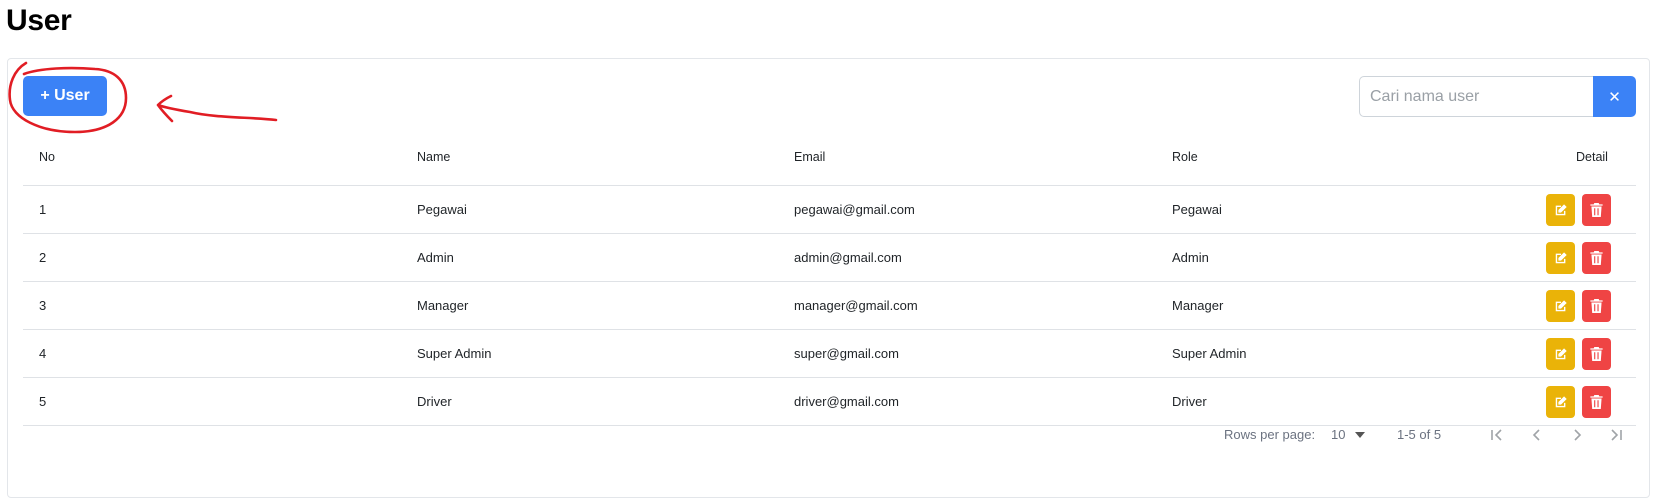 This screenshot has width=1657, height=503. What do you see at coordinates (1360, 434) in the screenshot?
I see `caret-down-icon` at bounding box center [1360, 434].